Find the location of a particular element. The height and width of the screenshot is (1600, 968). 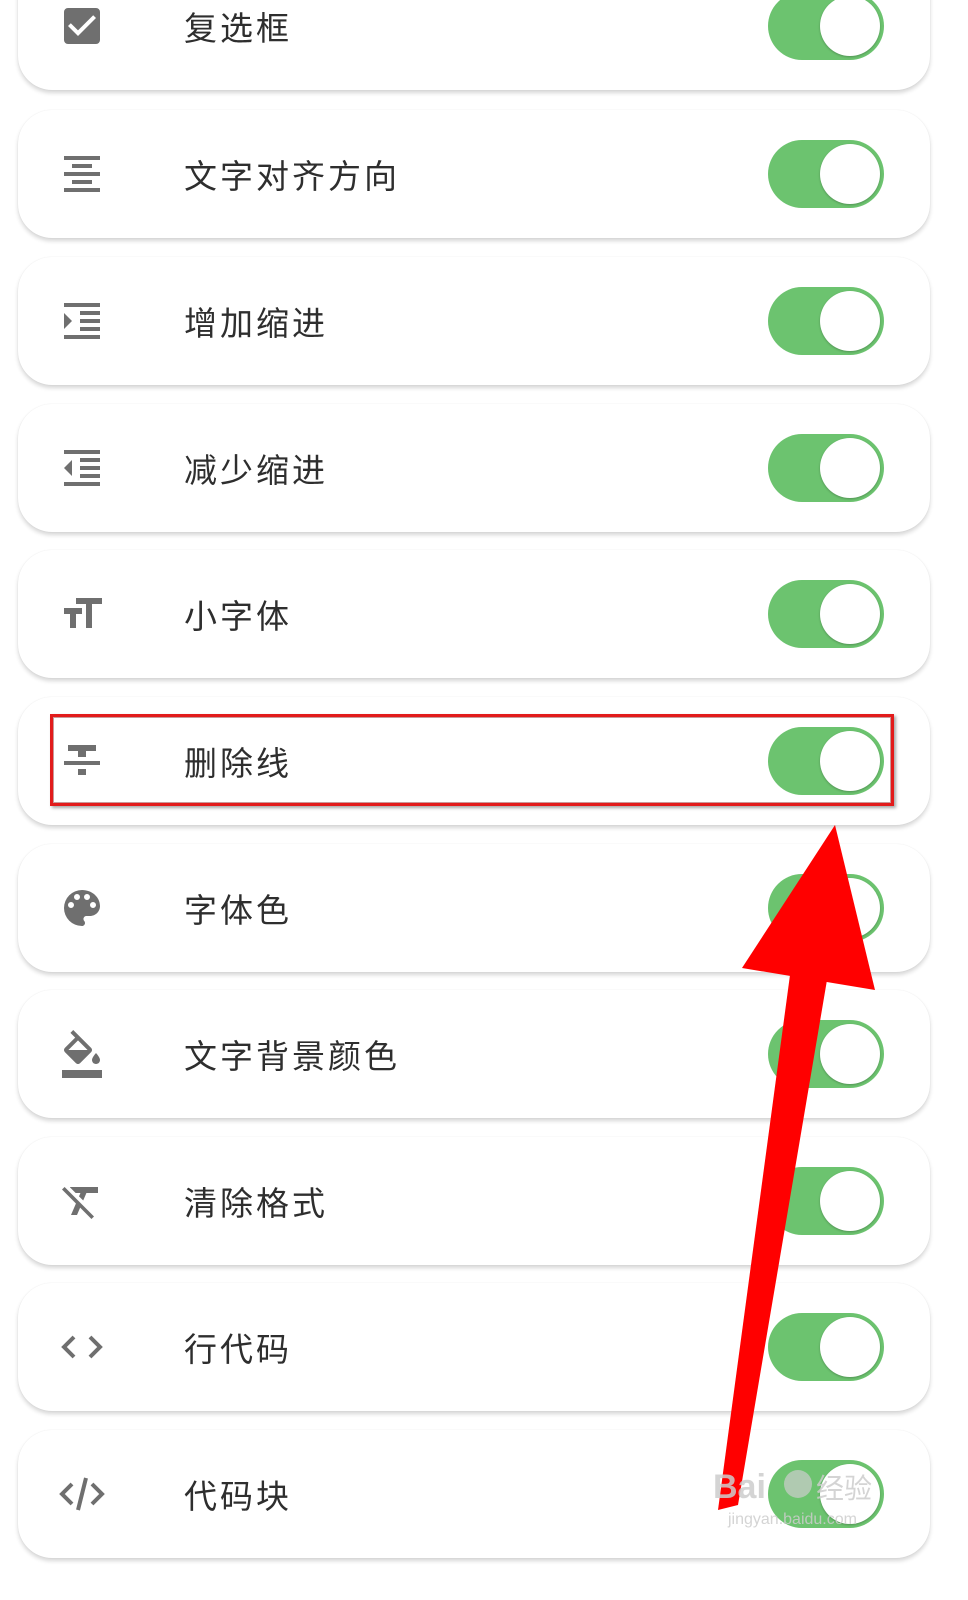

setting-label: 小字体 is located at coordinates (238, 616).